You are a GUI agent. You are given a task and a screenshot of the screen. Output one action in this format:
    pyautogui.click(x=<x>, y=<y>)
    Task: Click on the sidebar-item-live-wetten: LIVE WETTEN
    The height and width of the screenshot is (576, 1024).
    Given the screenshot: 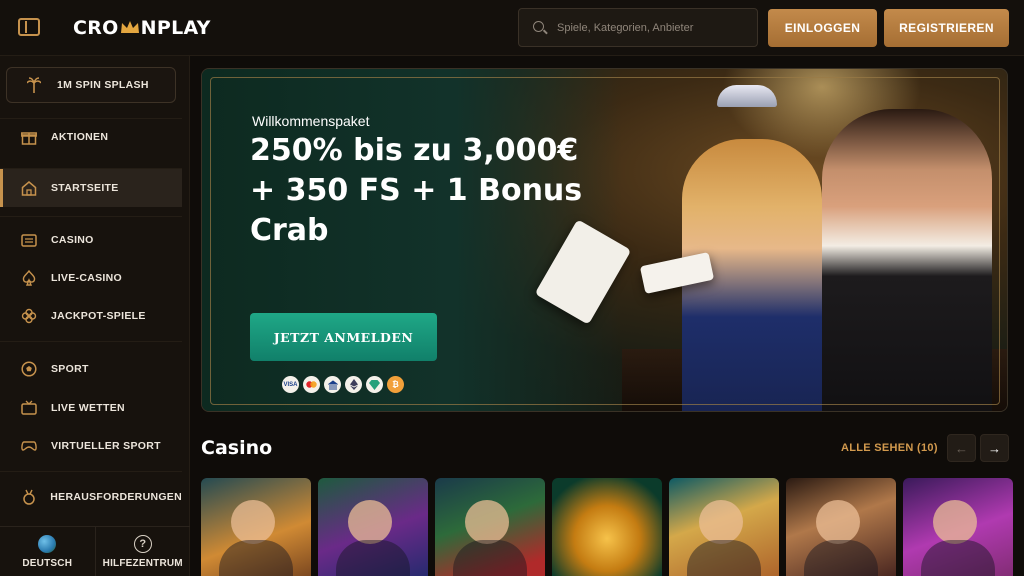 What is the action you would take?
    pyautogui.click(x=91, y=408)
    